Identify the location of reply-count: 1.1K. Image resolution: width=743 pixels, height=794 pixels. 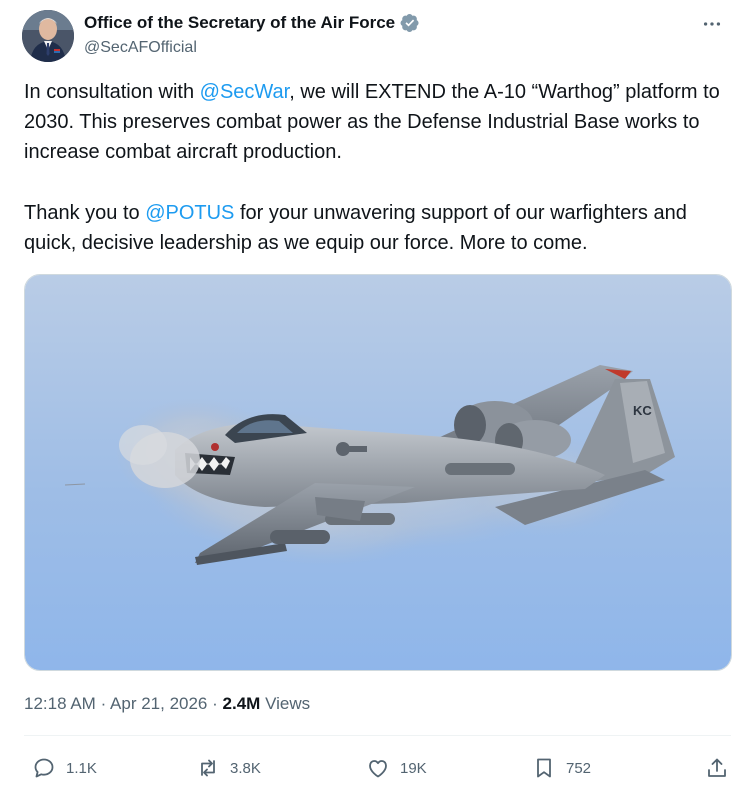
(81, 768).